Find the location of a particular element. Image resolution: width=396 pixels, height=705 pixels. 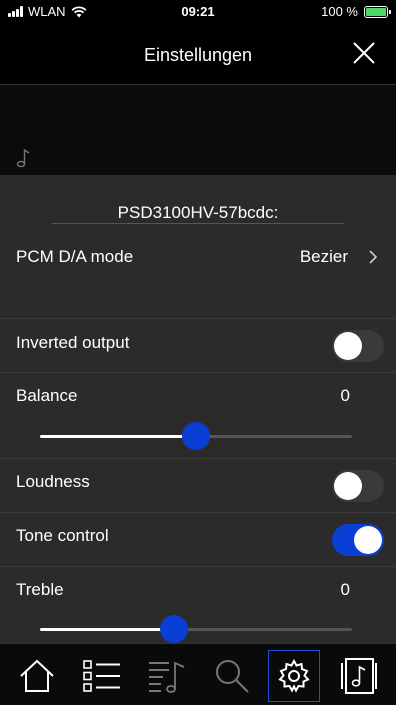

navigation-bar: Einstellungen is located at coordinates (198, 53).